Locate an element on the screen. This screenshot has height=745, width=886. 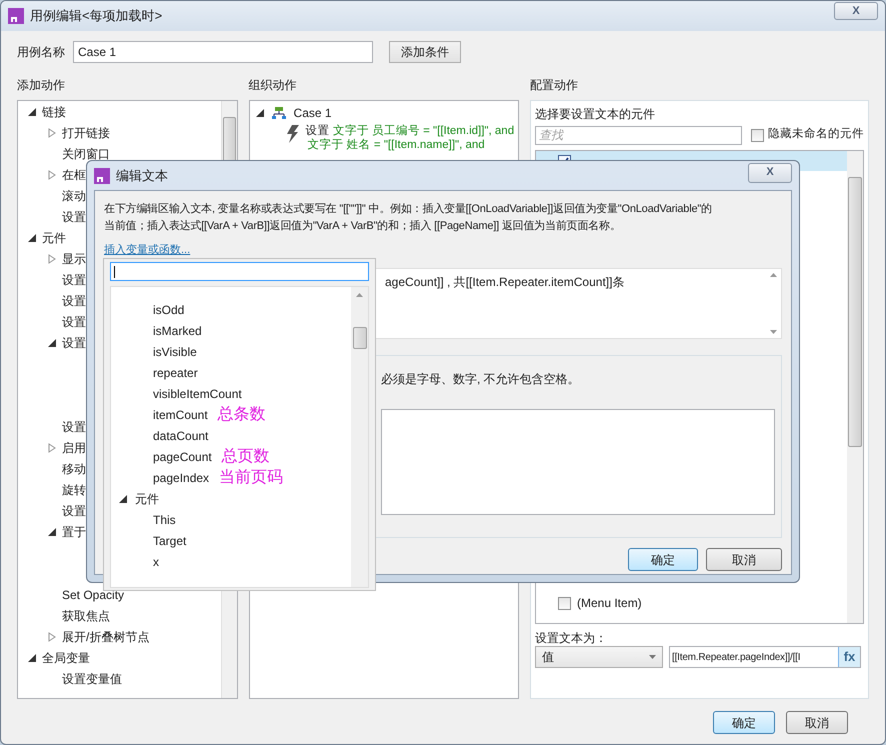
action-text: 文字于 姓名 = "[[Item.name]]", and is located at coordinates (397, 145).